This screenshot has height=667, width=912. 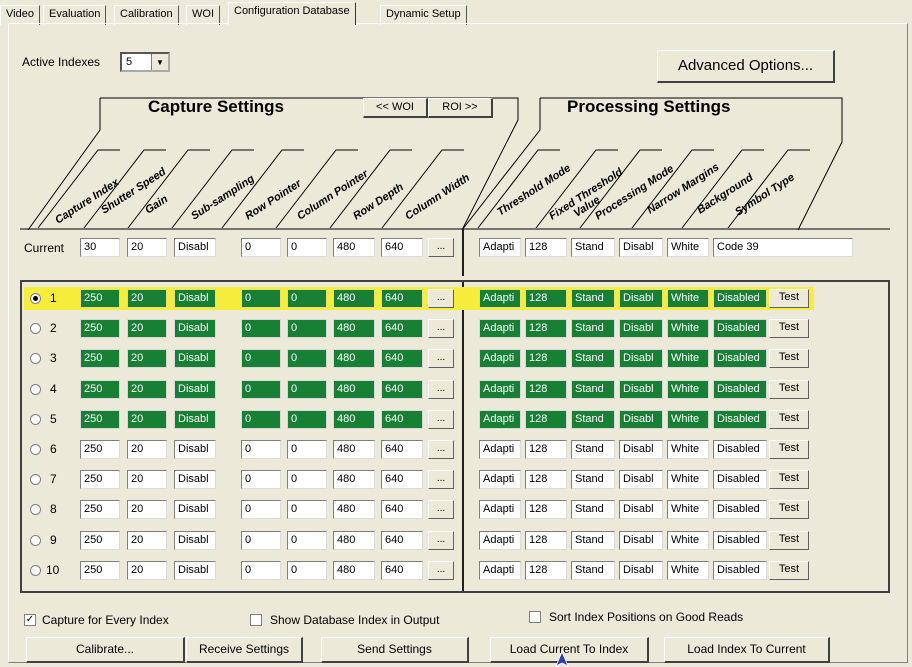 What do you see at coordinates (500, 247) in the screenshot?
I see `current-processing-field: Adapti` at bounding box center [500, 247].